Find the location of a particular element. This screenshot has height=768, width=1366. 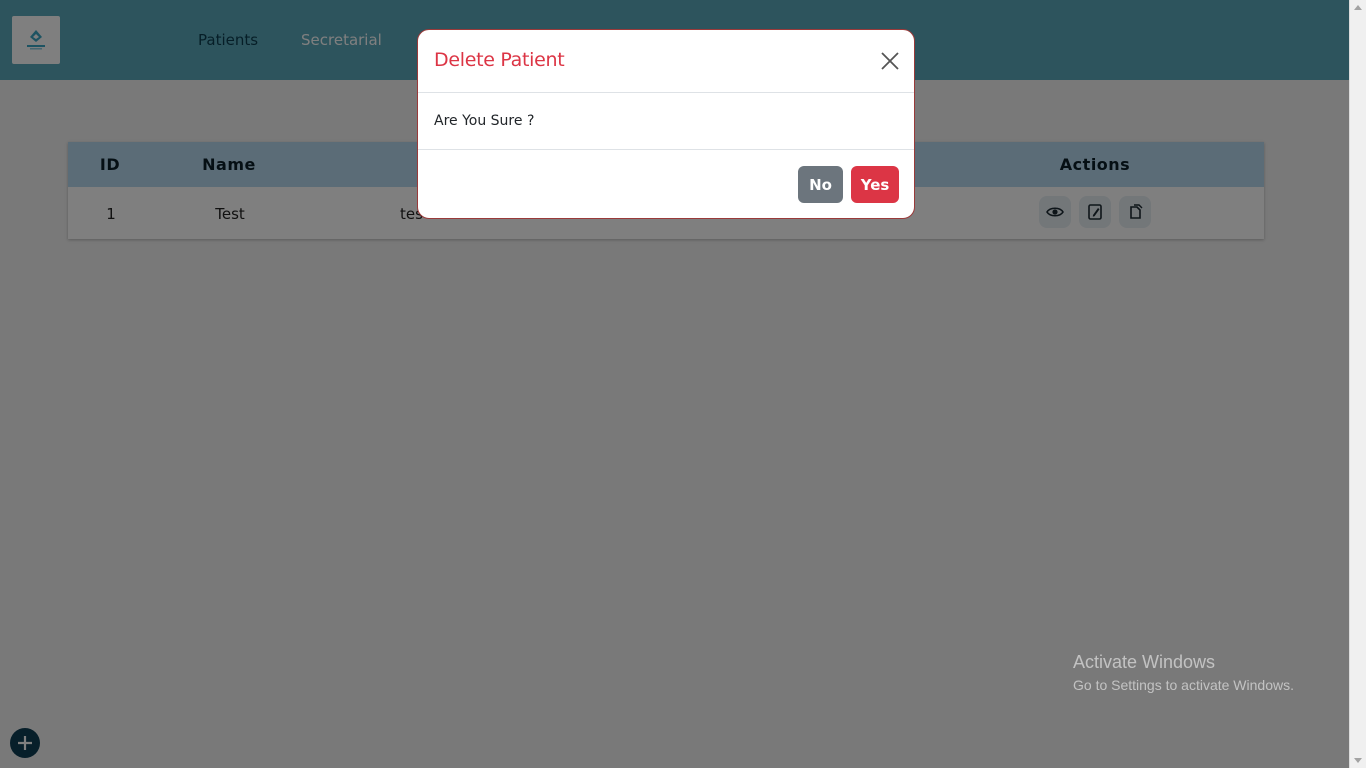

scroll-up-icon is located at coordinates (1358, 7).